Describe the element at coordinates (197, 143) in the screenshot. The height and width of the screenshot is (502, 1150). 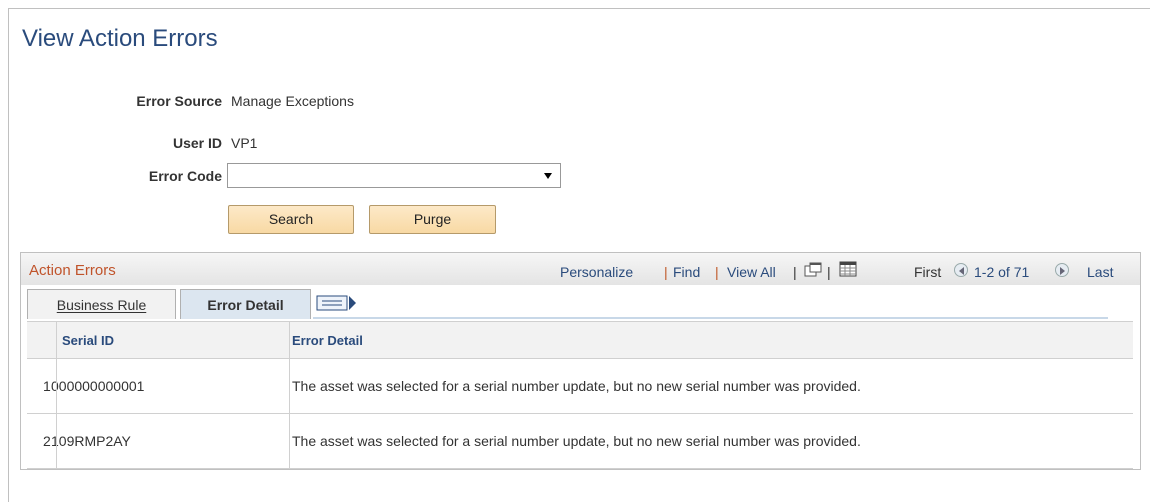
I see `user-id-label: User ID` at that location.